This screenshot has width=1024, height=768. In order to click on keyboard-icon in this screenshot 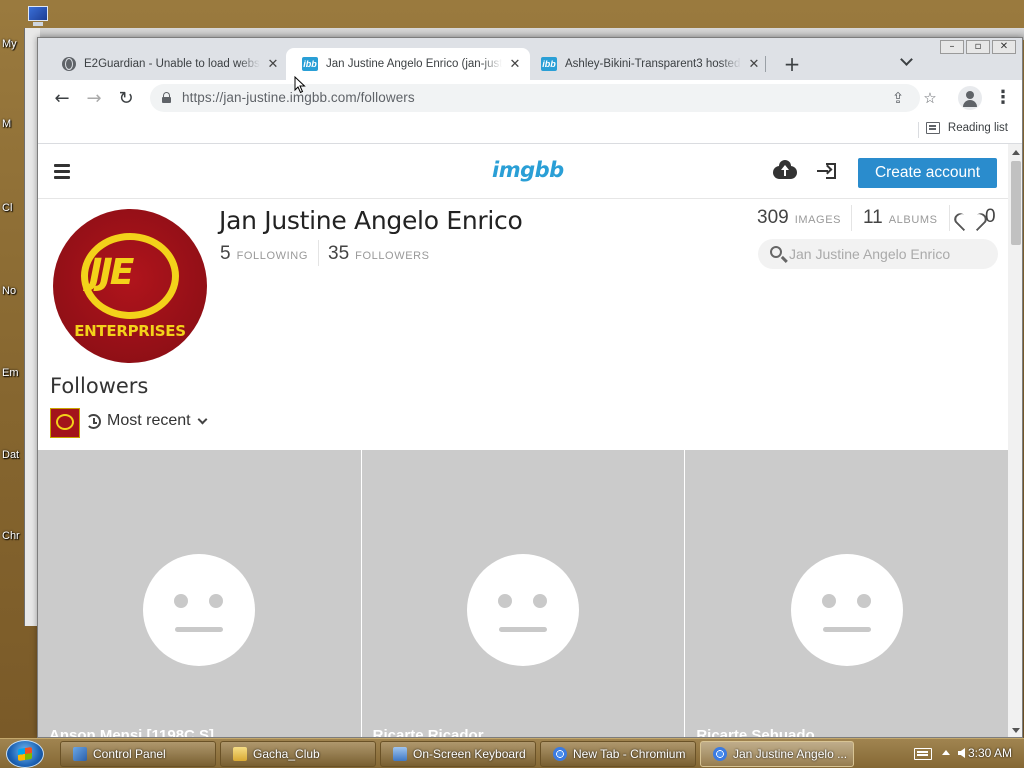, I will do `click(400, 754)`.